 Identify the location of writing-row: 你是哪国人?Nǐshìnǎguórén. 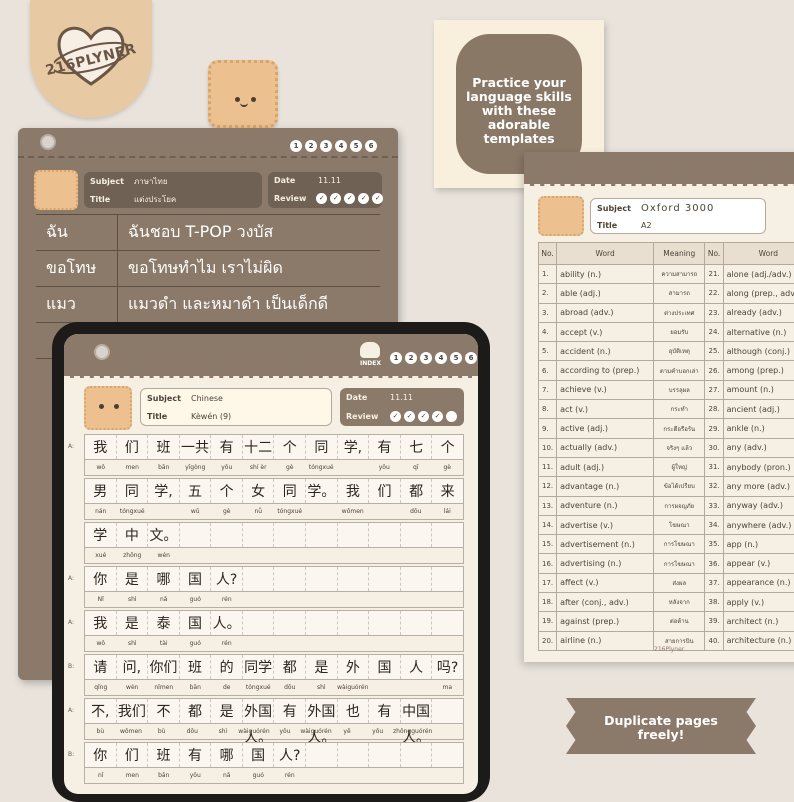
(274, 587).